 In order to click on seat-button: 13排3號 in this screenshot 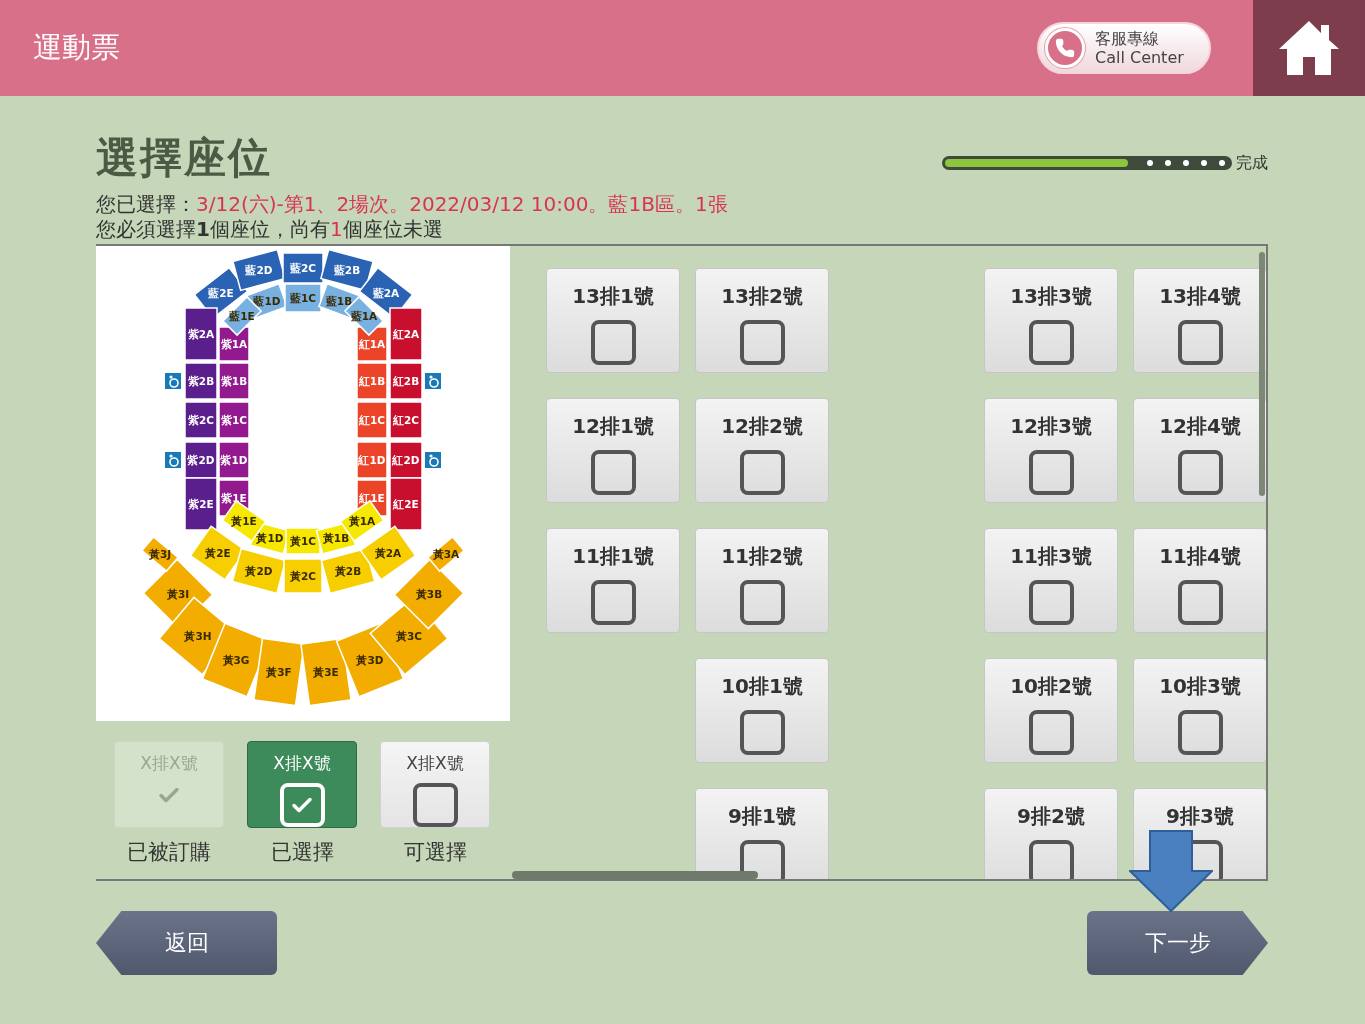, I will do `click(1051, 320)`.